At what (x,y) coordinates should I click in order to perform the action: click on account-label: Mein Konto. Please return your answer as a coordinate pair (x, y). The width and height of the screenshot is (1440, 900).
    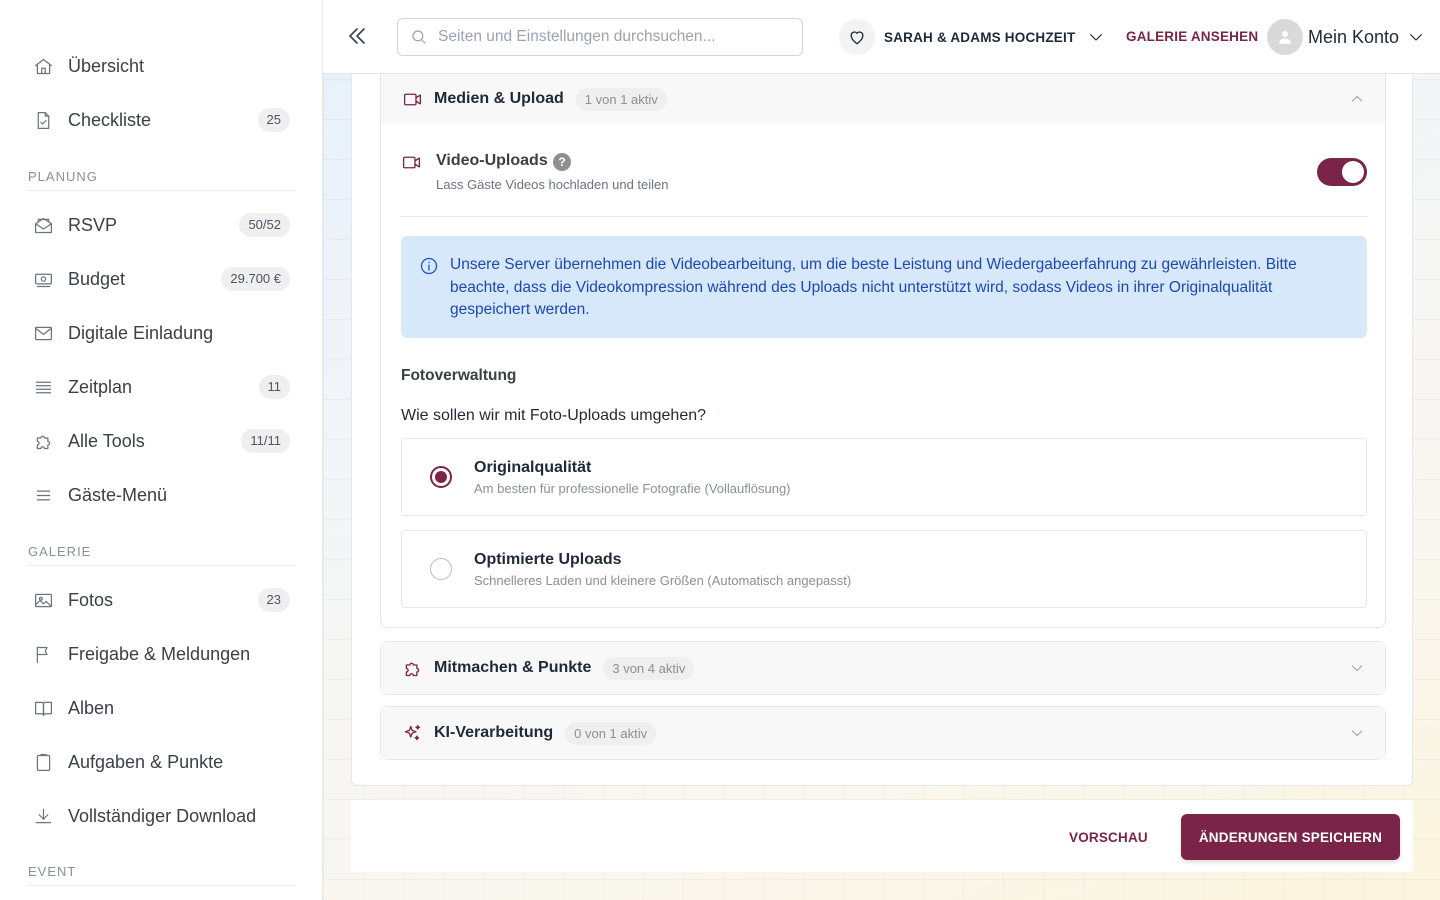
    Looking at the image, I should click on (1354, 36).